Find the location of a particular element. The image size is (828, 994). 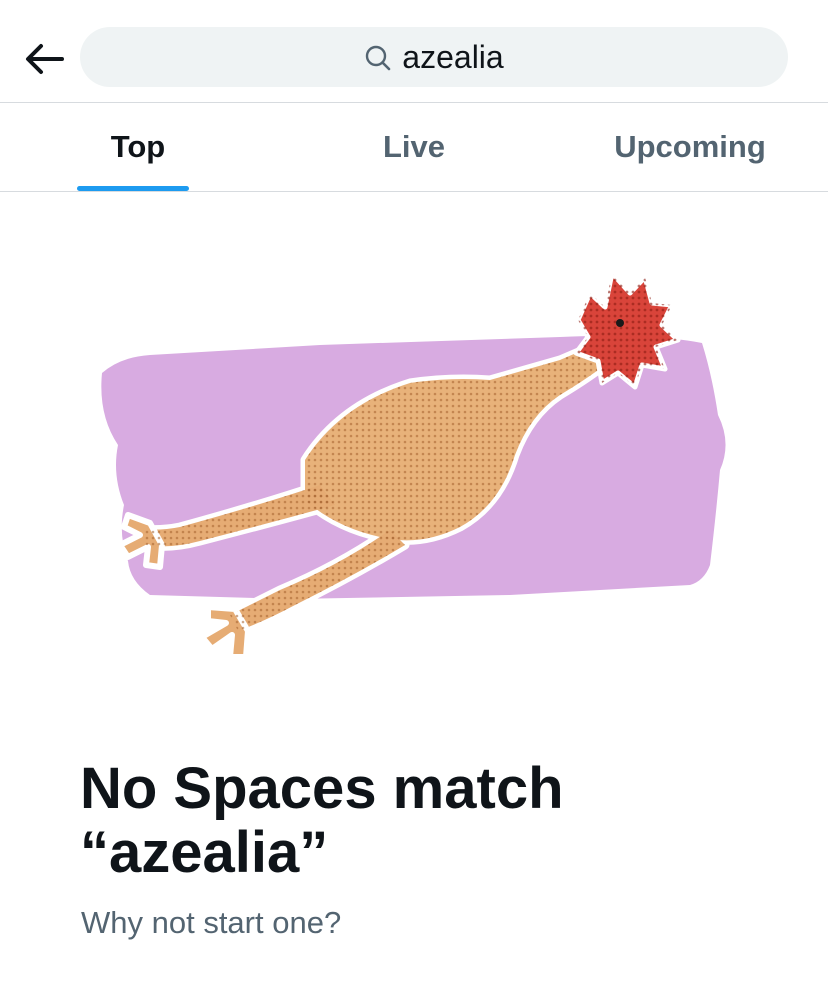

arrow-left-icon is located at coordinates (45, 59).